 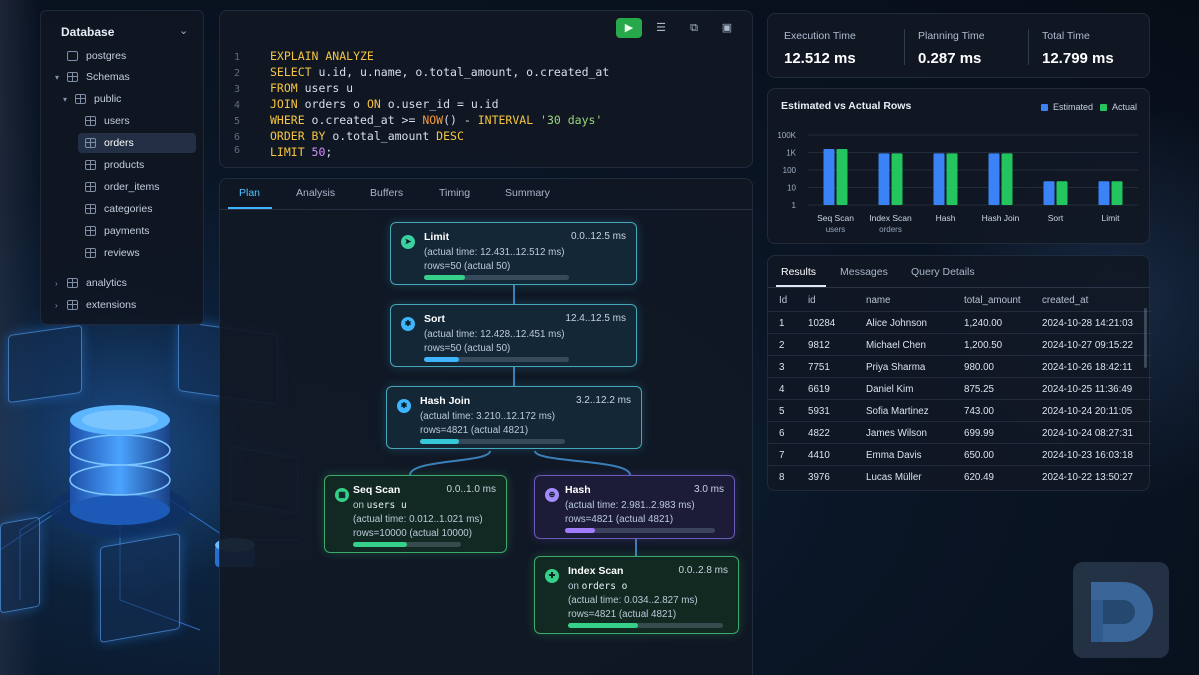 What do you see at coordinates (1117, 193) in the screenshot?
I see `chart-bar-actual` at bounding box center [1117, 193].